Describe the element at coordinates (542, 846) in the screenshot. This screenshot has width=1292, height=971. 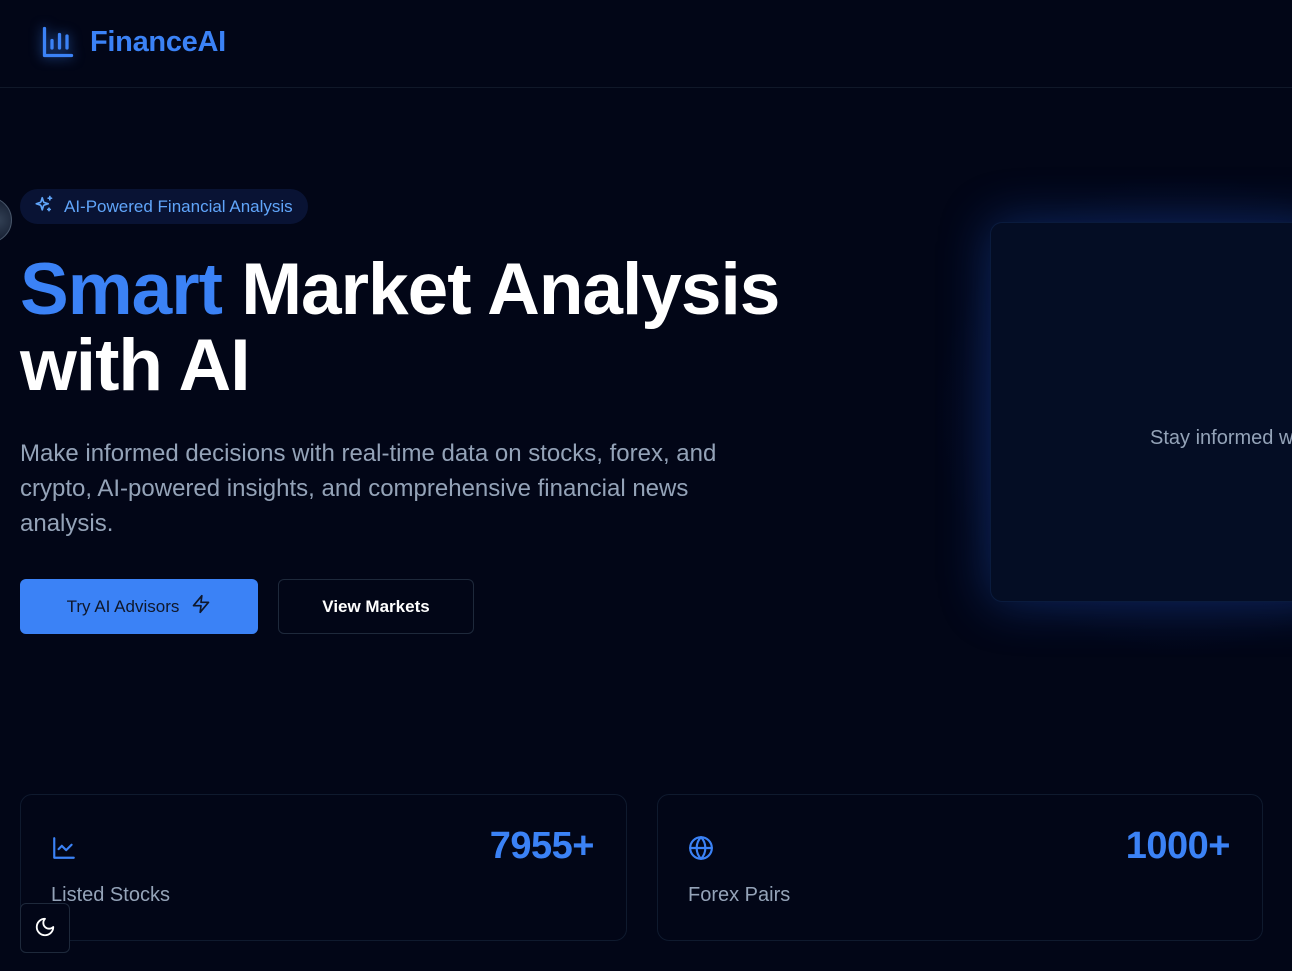
I see `stat-value: 7955+` at that location.